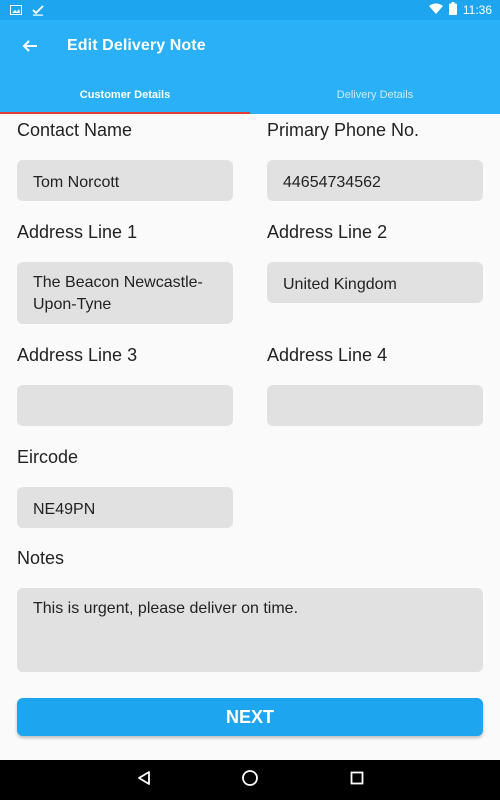 This screenshot has height=800, width=500. I want to click on home-circle-icon, so click(250, 780).